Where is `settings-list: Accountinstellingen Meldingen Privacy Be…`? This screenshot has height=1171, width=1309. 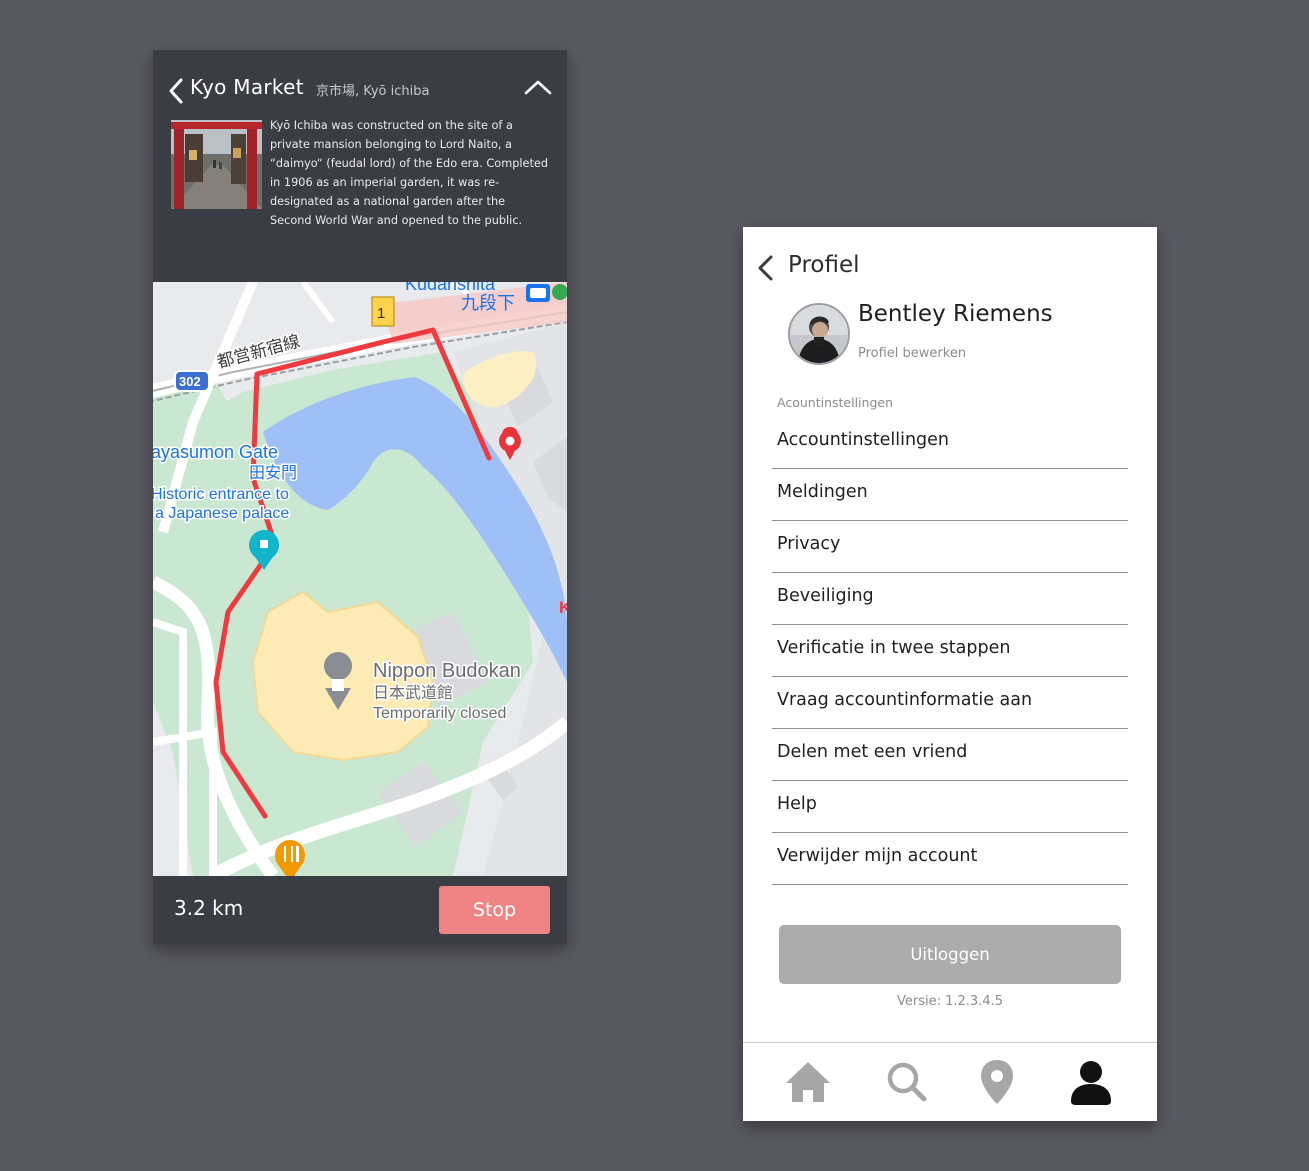 settings-list: Accountinstellingen Meldingen Privacy Be… is located at coordinates (950, 651).